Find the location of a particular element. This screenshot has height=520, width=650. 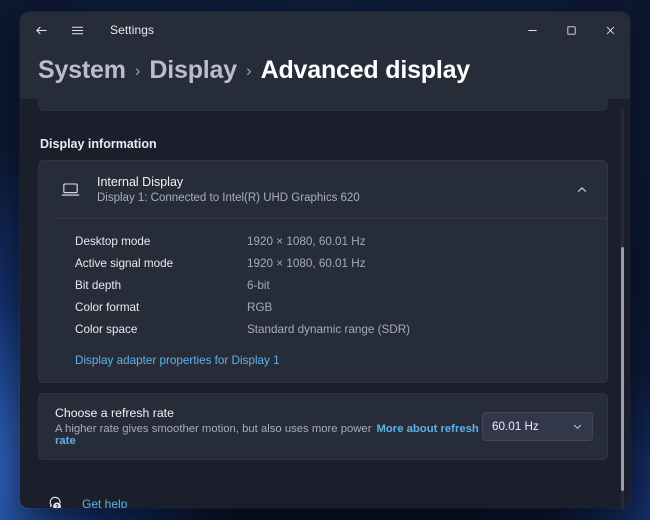

detail-value: RGB is located at coordinates (260, 307).